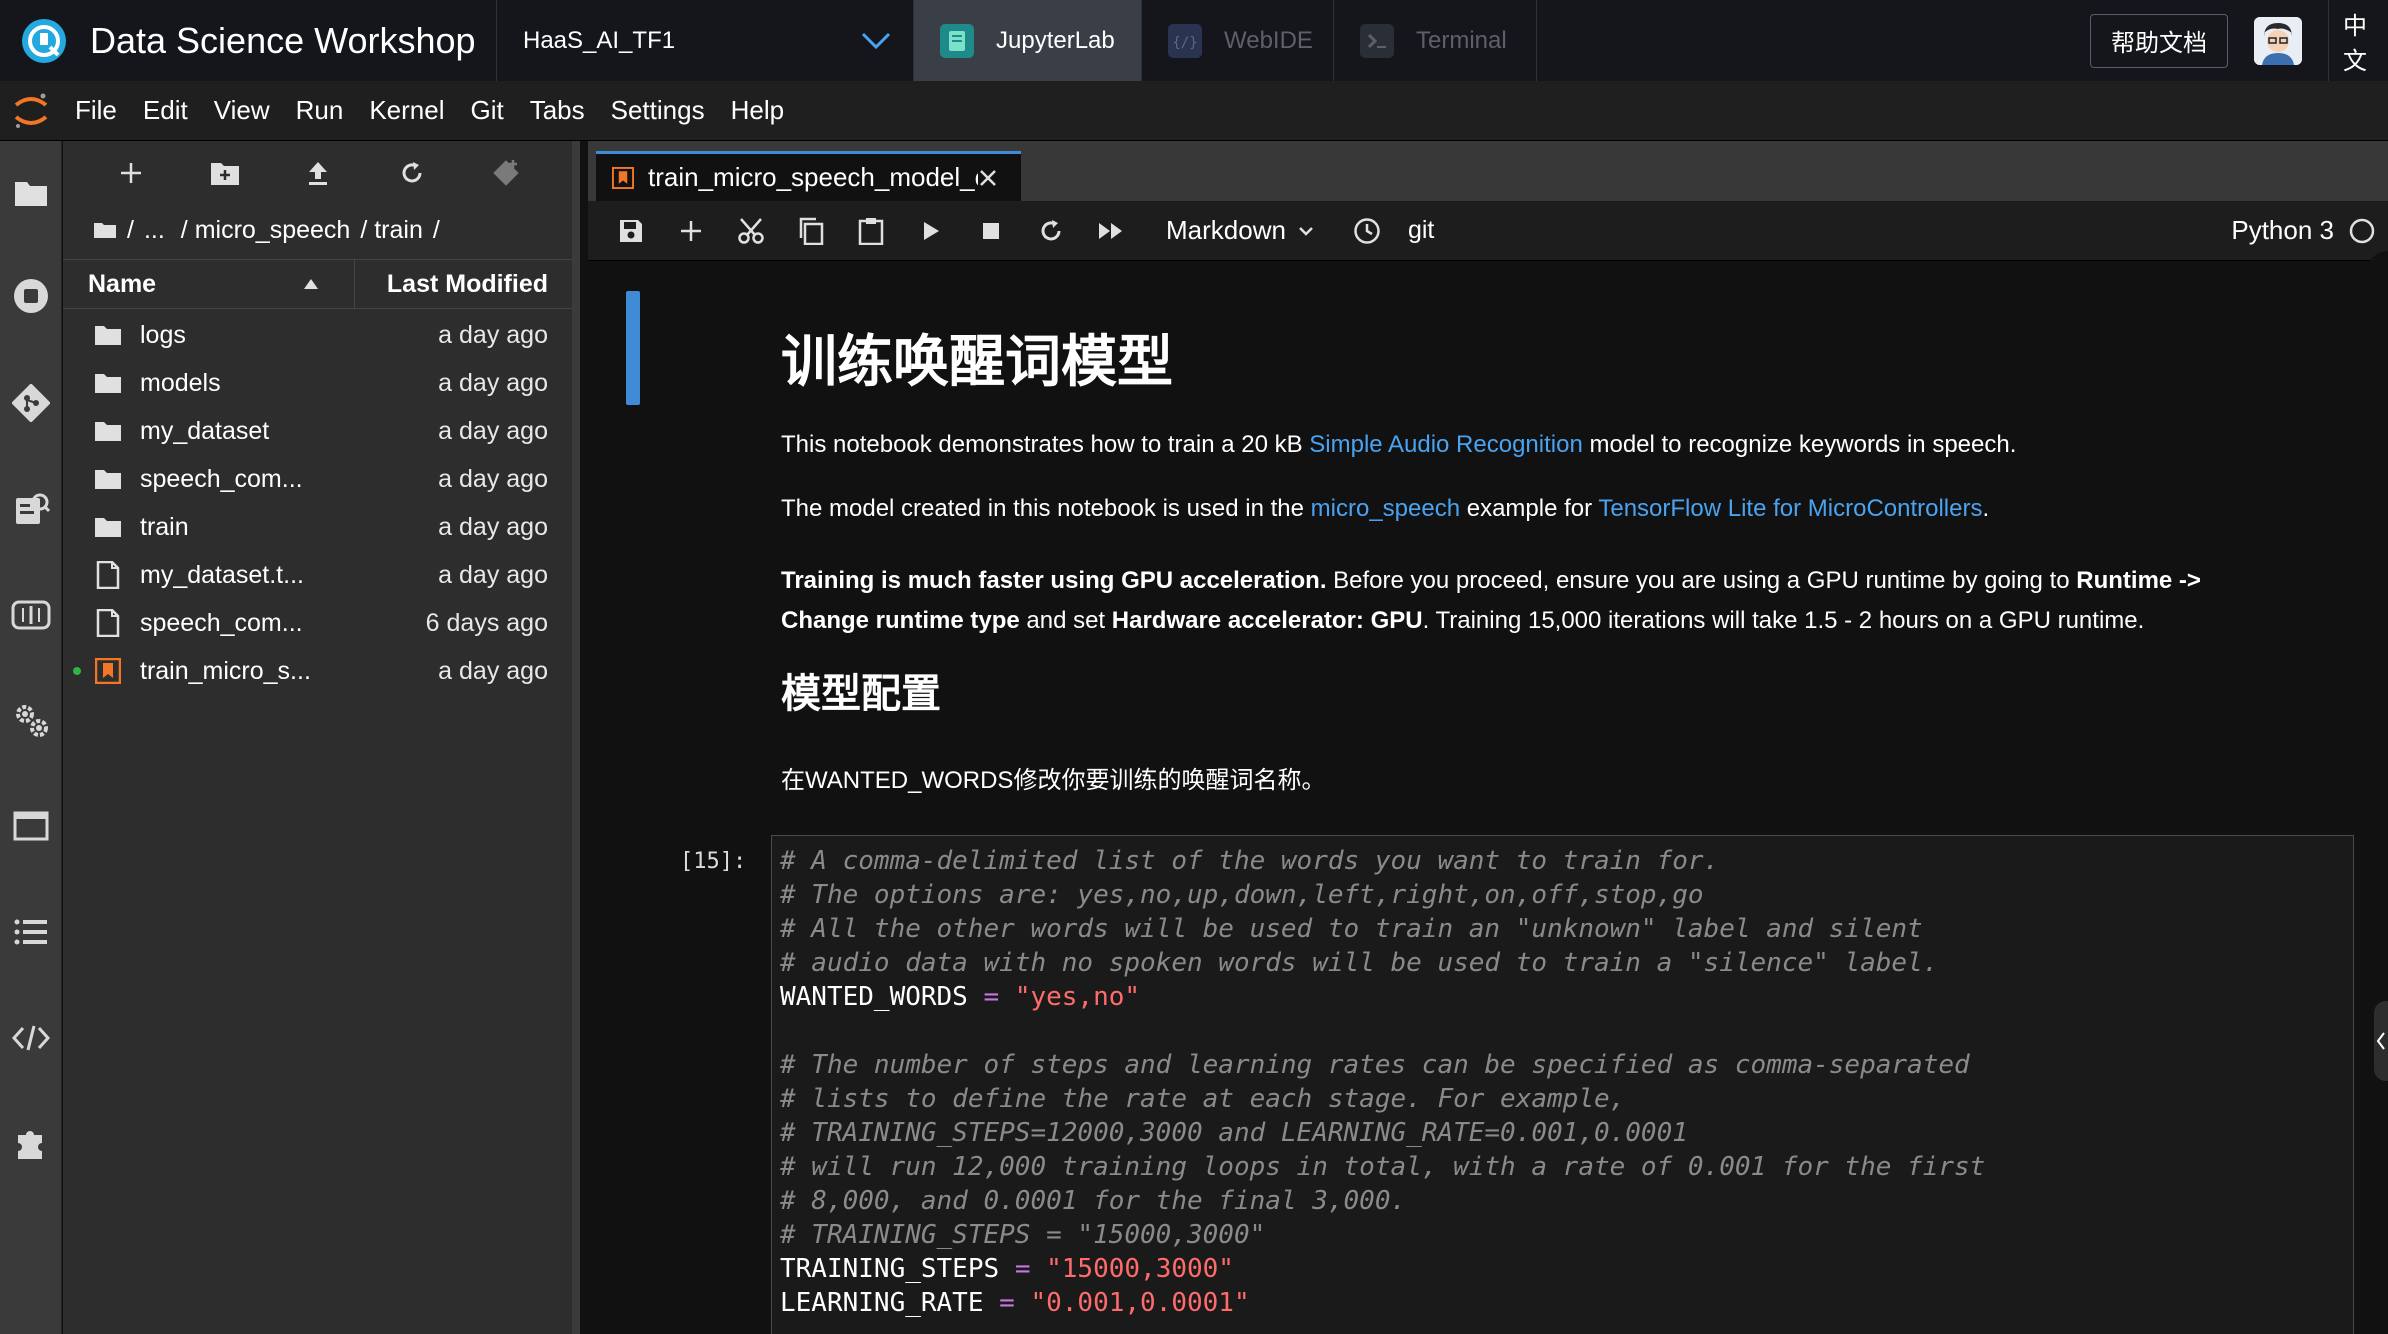 The height and width of the screenshot is (1334, 2388). Describe the element at coordinates (242, 110) in the screenshot. I see `menu-view: View` at that location.